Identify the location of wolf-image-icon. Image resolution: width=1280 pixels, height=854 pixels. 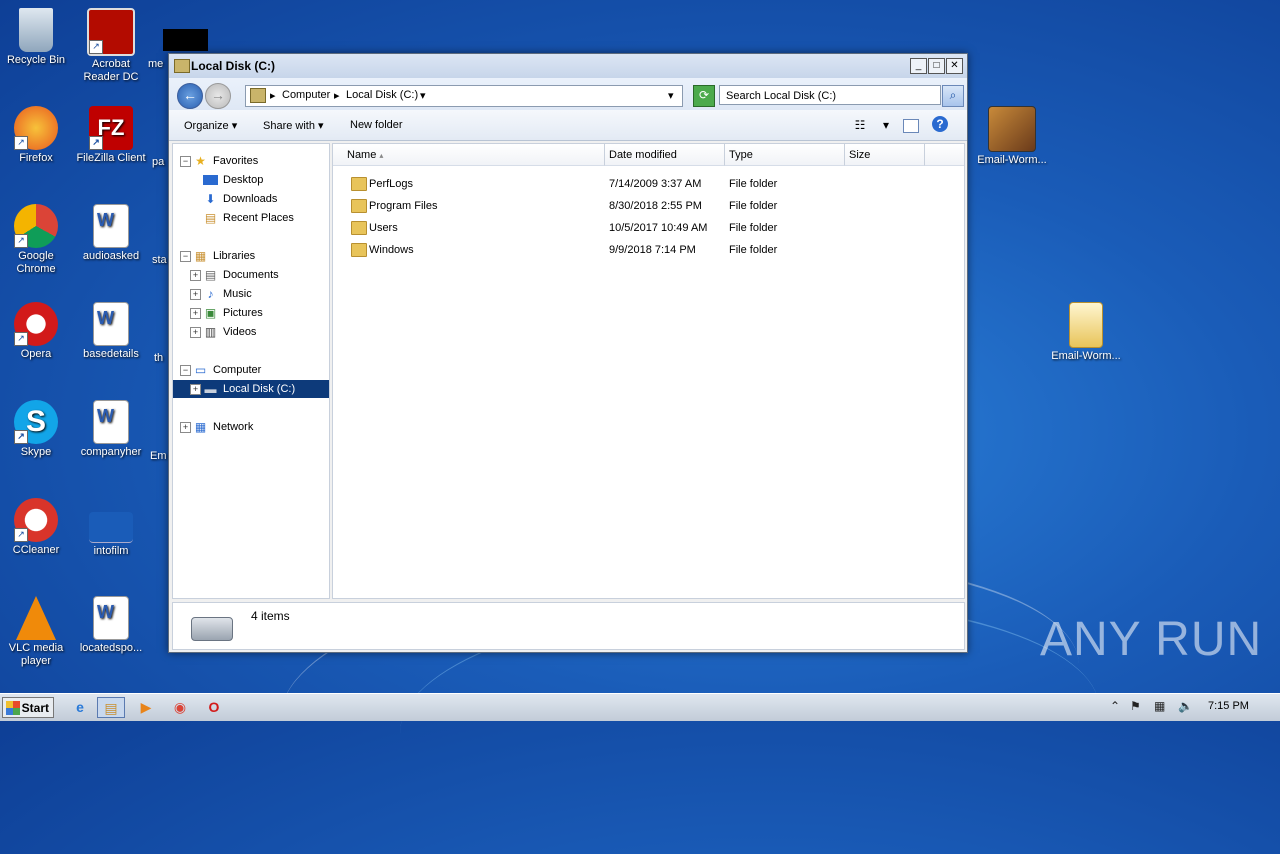
(1012, 129).